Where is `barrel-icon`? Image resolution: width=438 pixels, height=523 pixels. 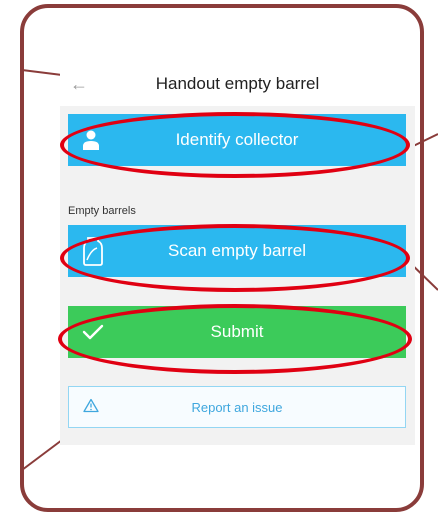
barrel-icon is located at coordinates (93, 251).